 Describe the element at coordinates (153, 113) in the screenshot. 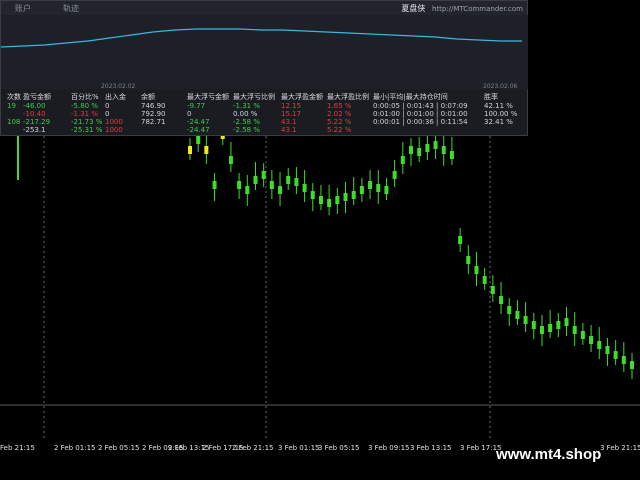

I see `stats-column-4: 余额 746.90 792.90 782.71` at that location.